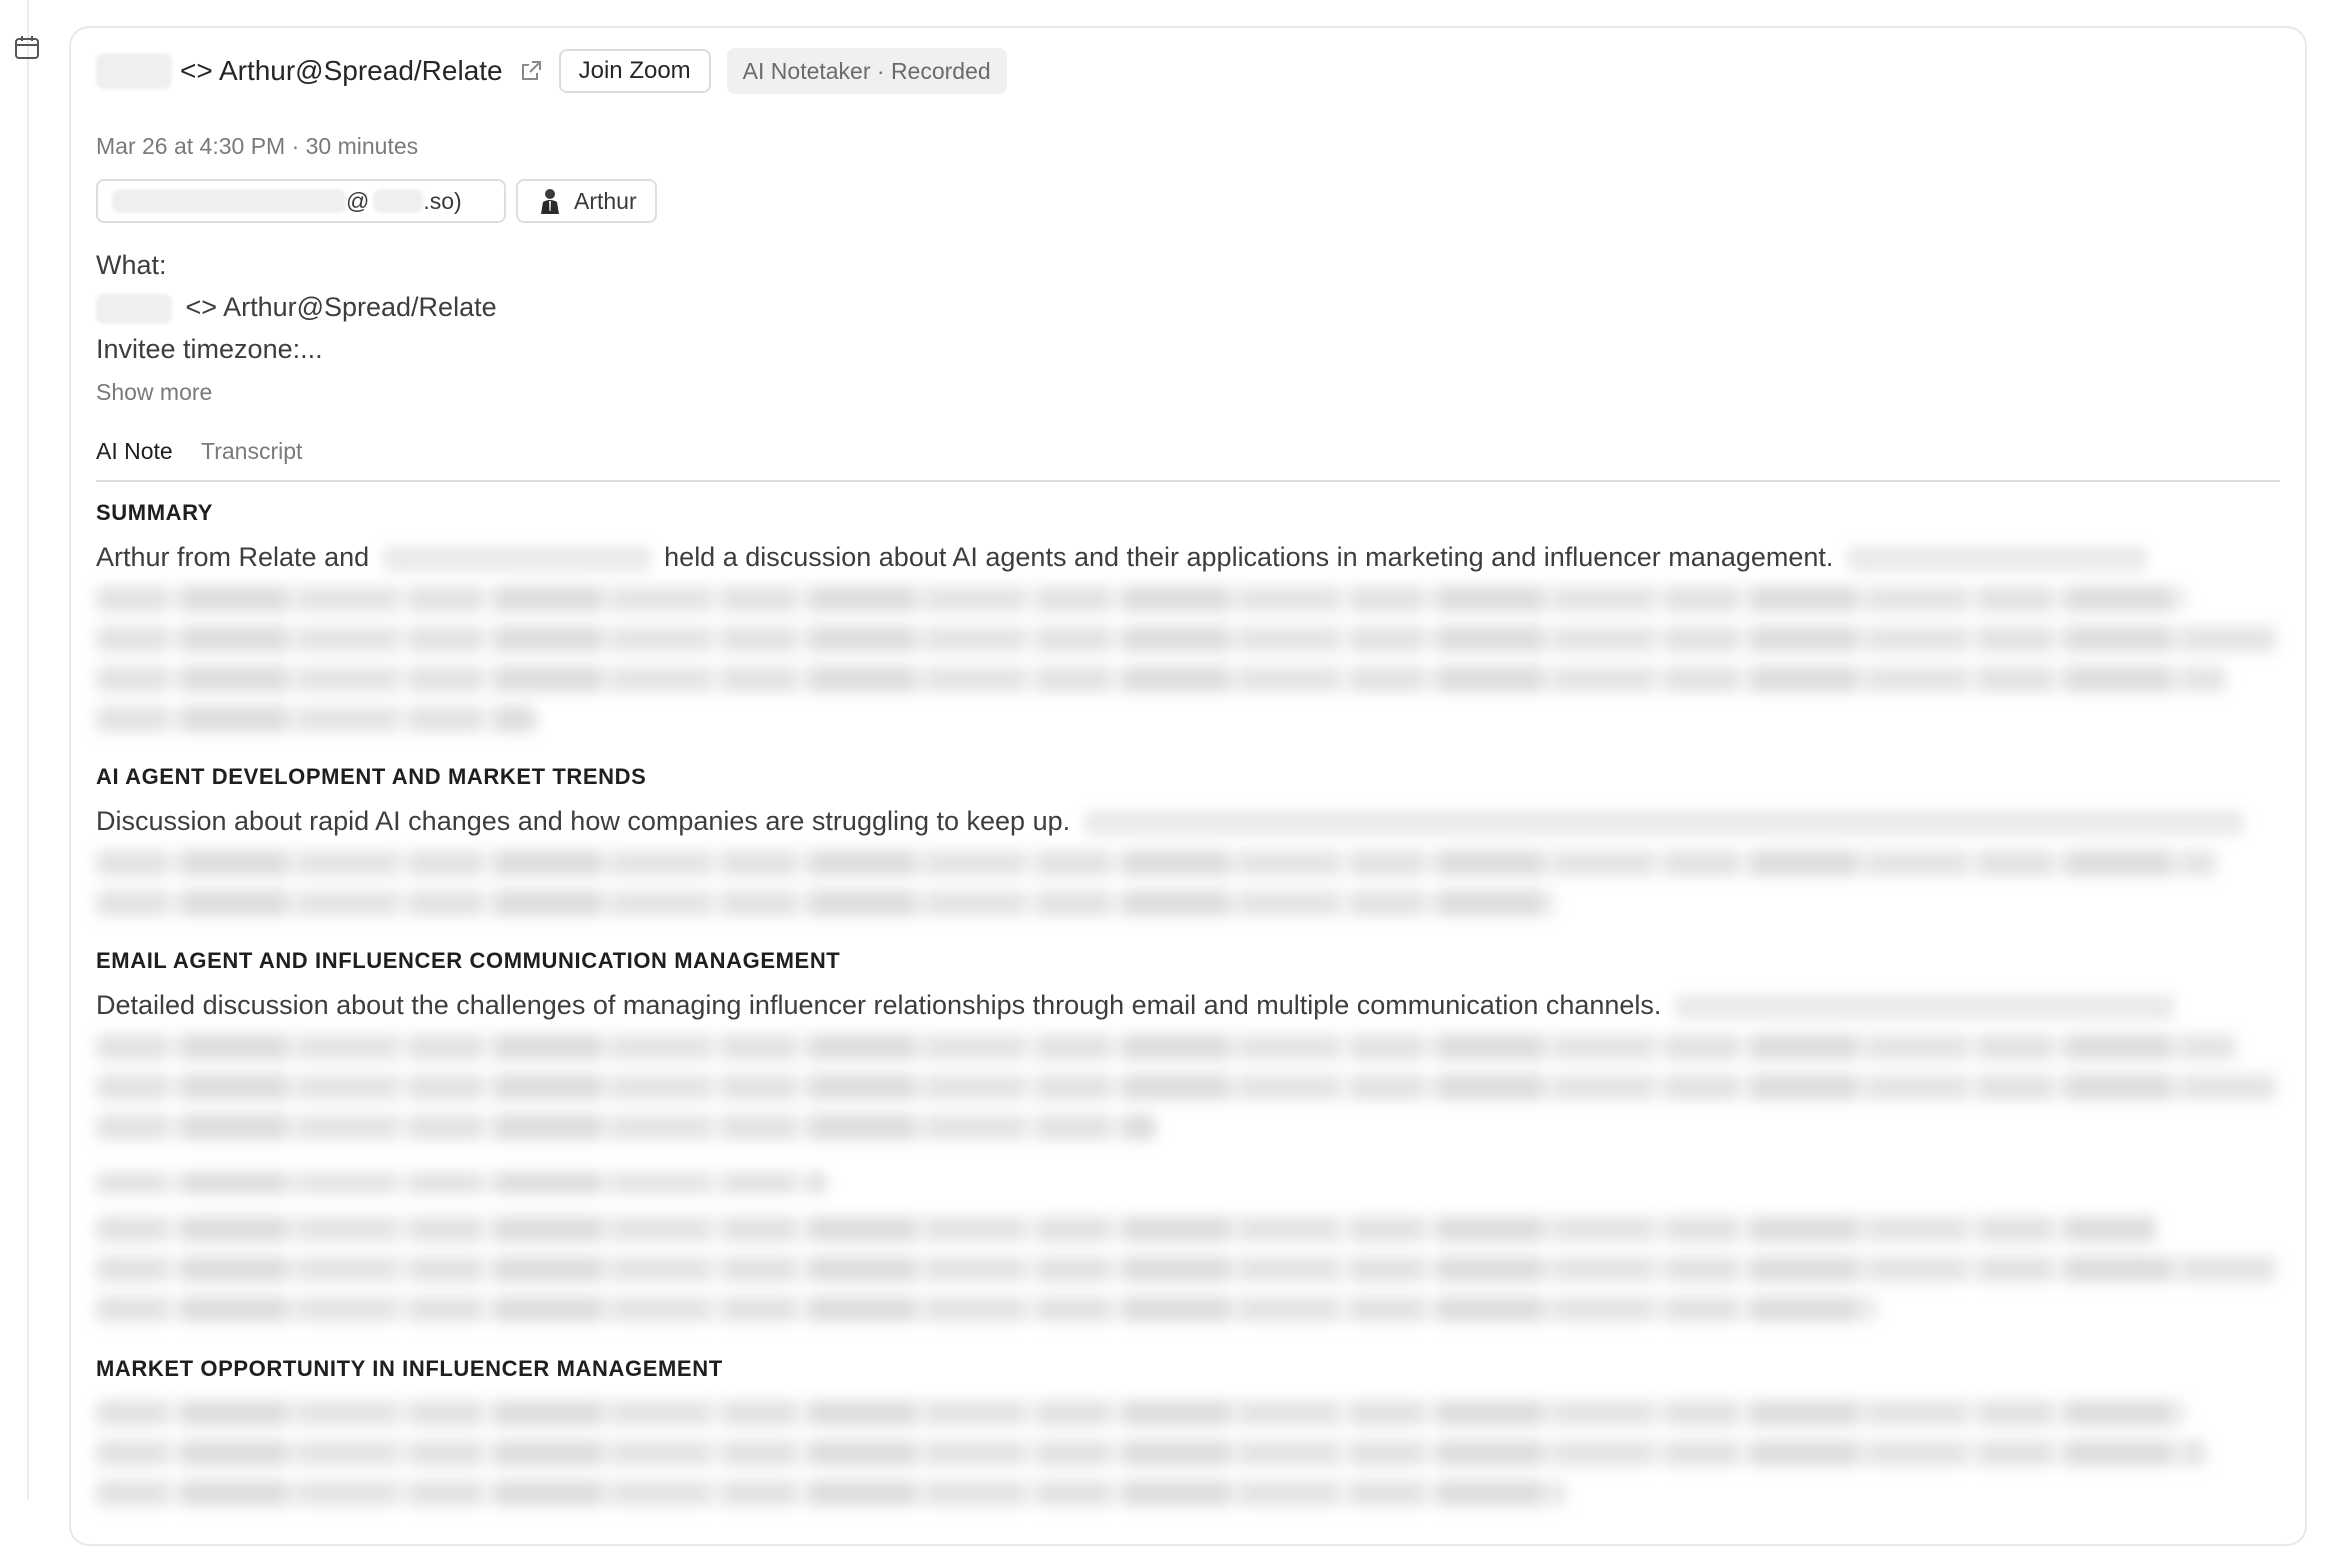  I want to click on external-link-icon, so click(531, 71).